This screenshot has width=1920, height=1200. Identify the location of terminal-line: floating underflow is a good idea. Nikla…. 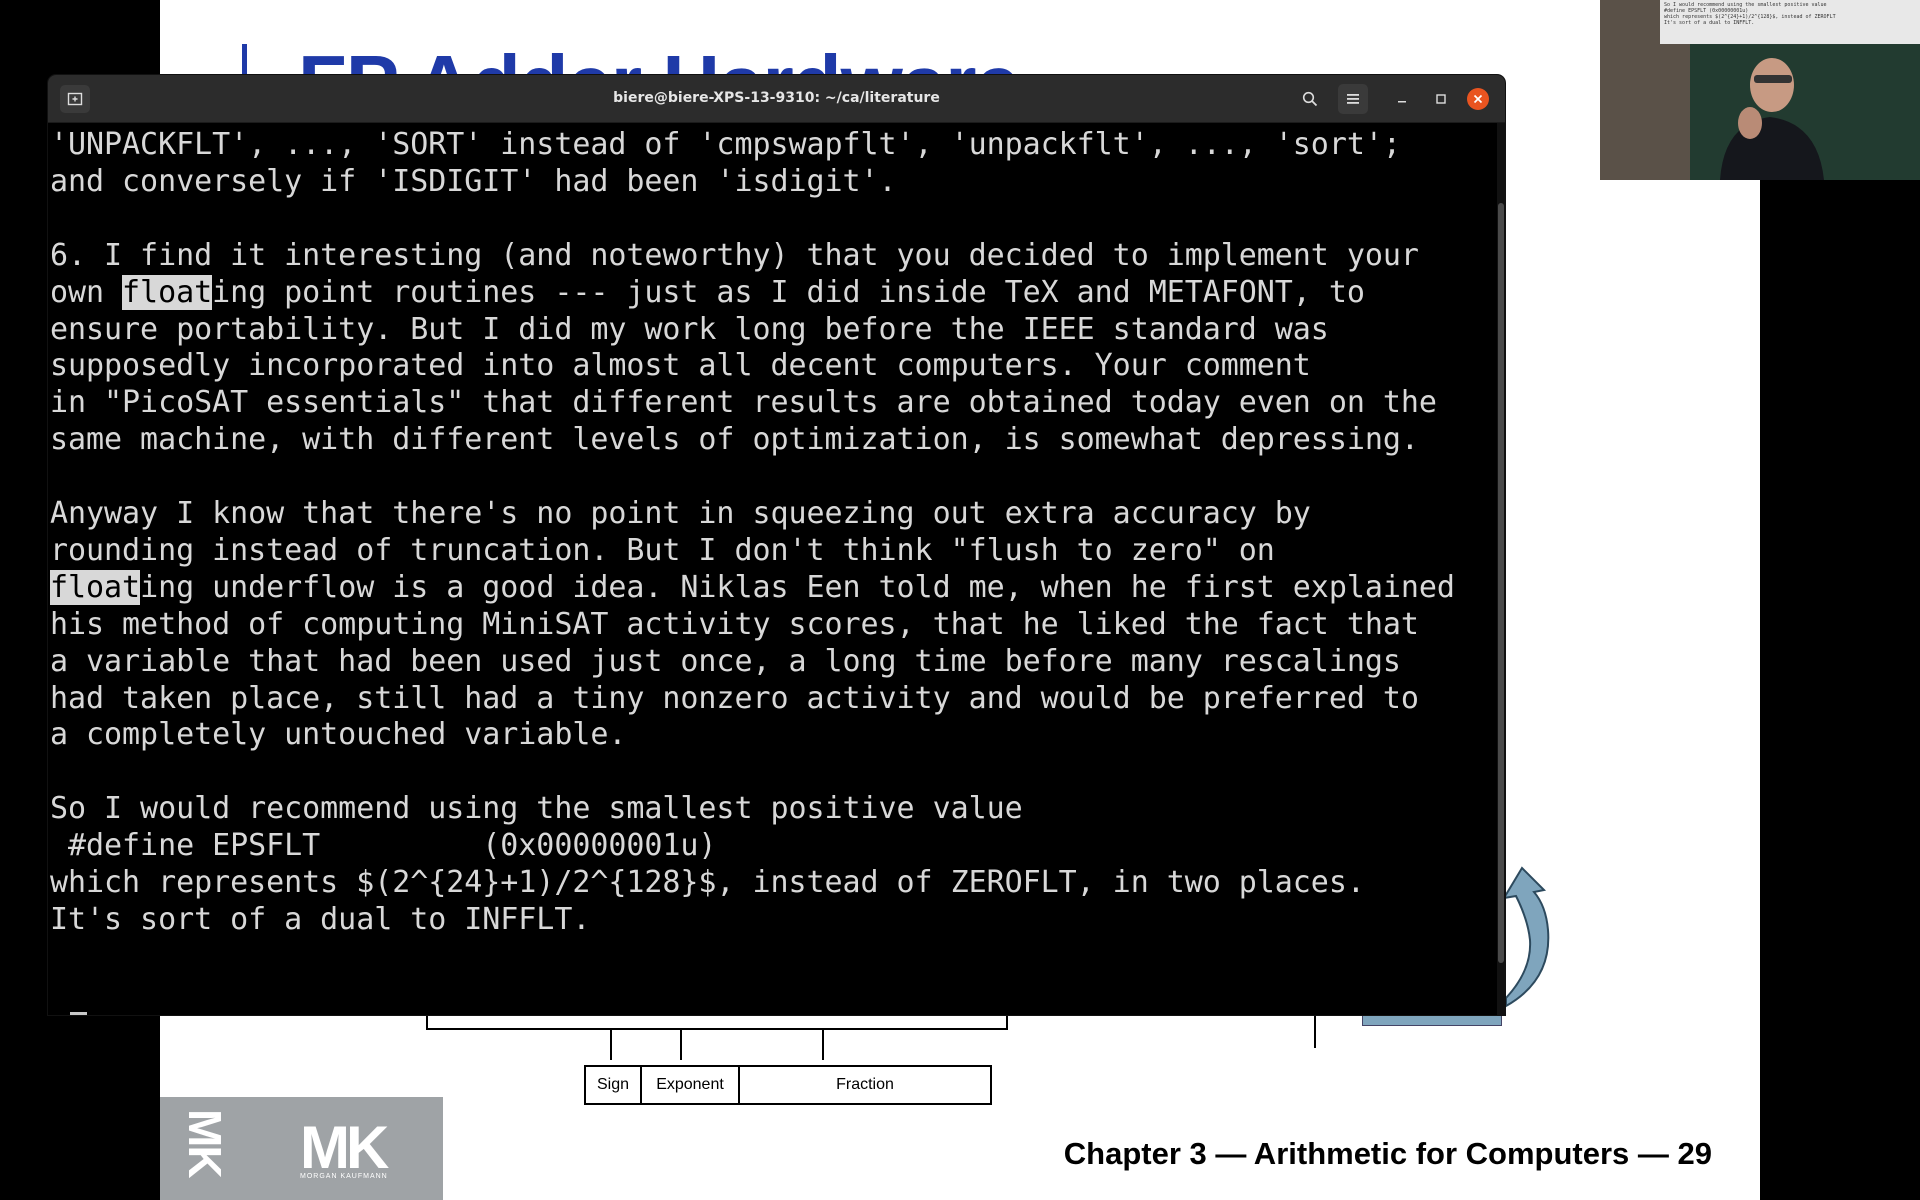
(777, 588).